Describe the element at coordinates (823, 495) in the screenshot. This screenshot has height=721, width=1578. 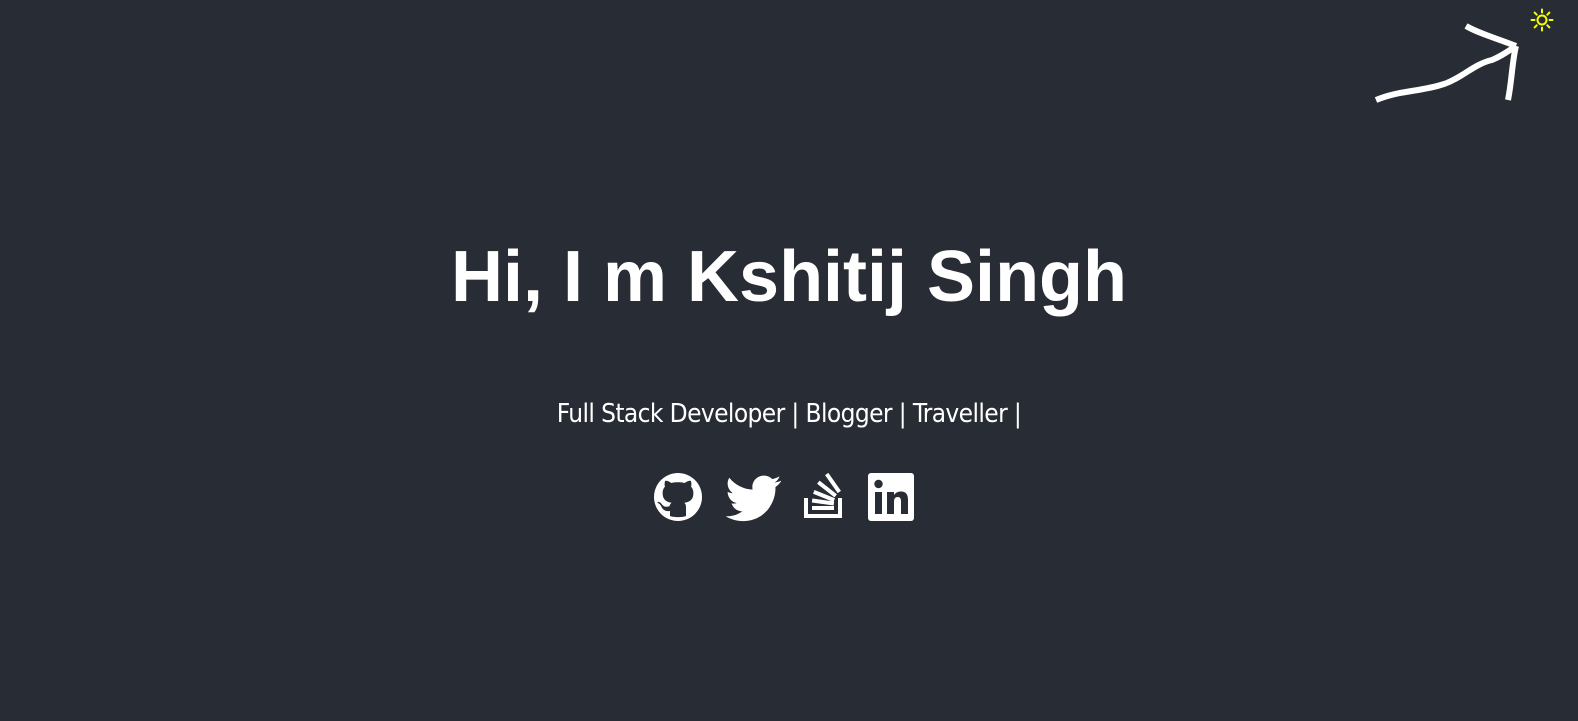
I see `stackoverflow-icon` at that location.